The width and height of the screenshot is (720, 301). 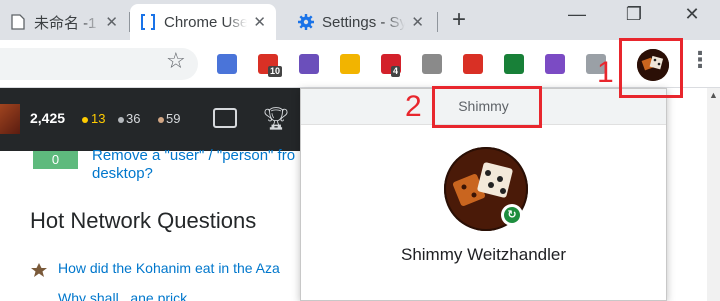 I want to click on vote-count-badge: 0, so click(x=55, y=160).